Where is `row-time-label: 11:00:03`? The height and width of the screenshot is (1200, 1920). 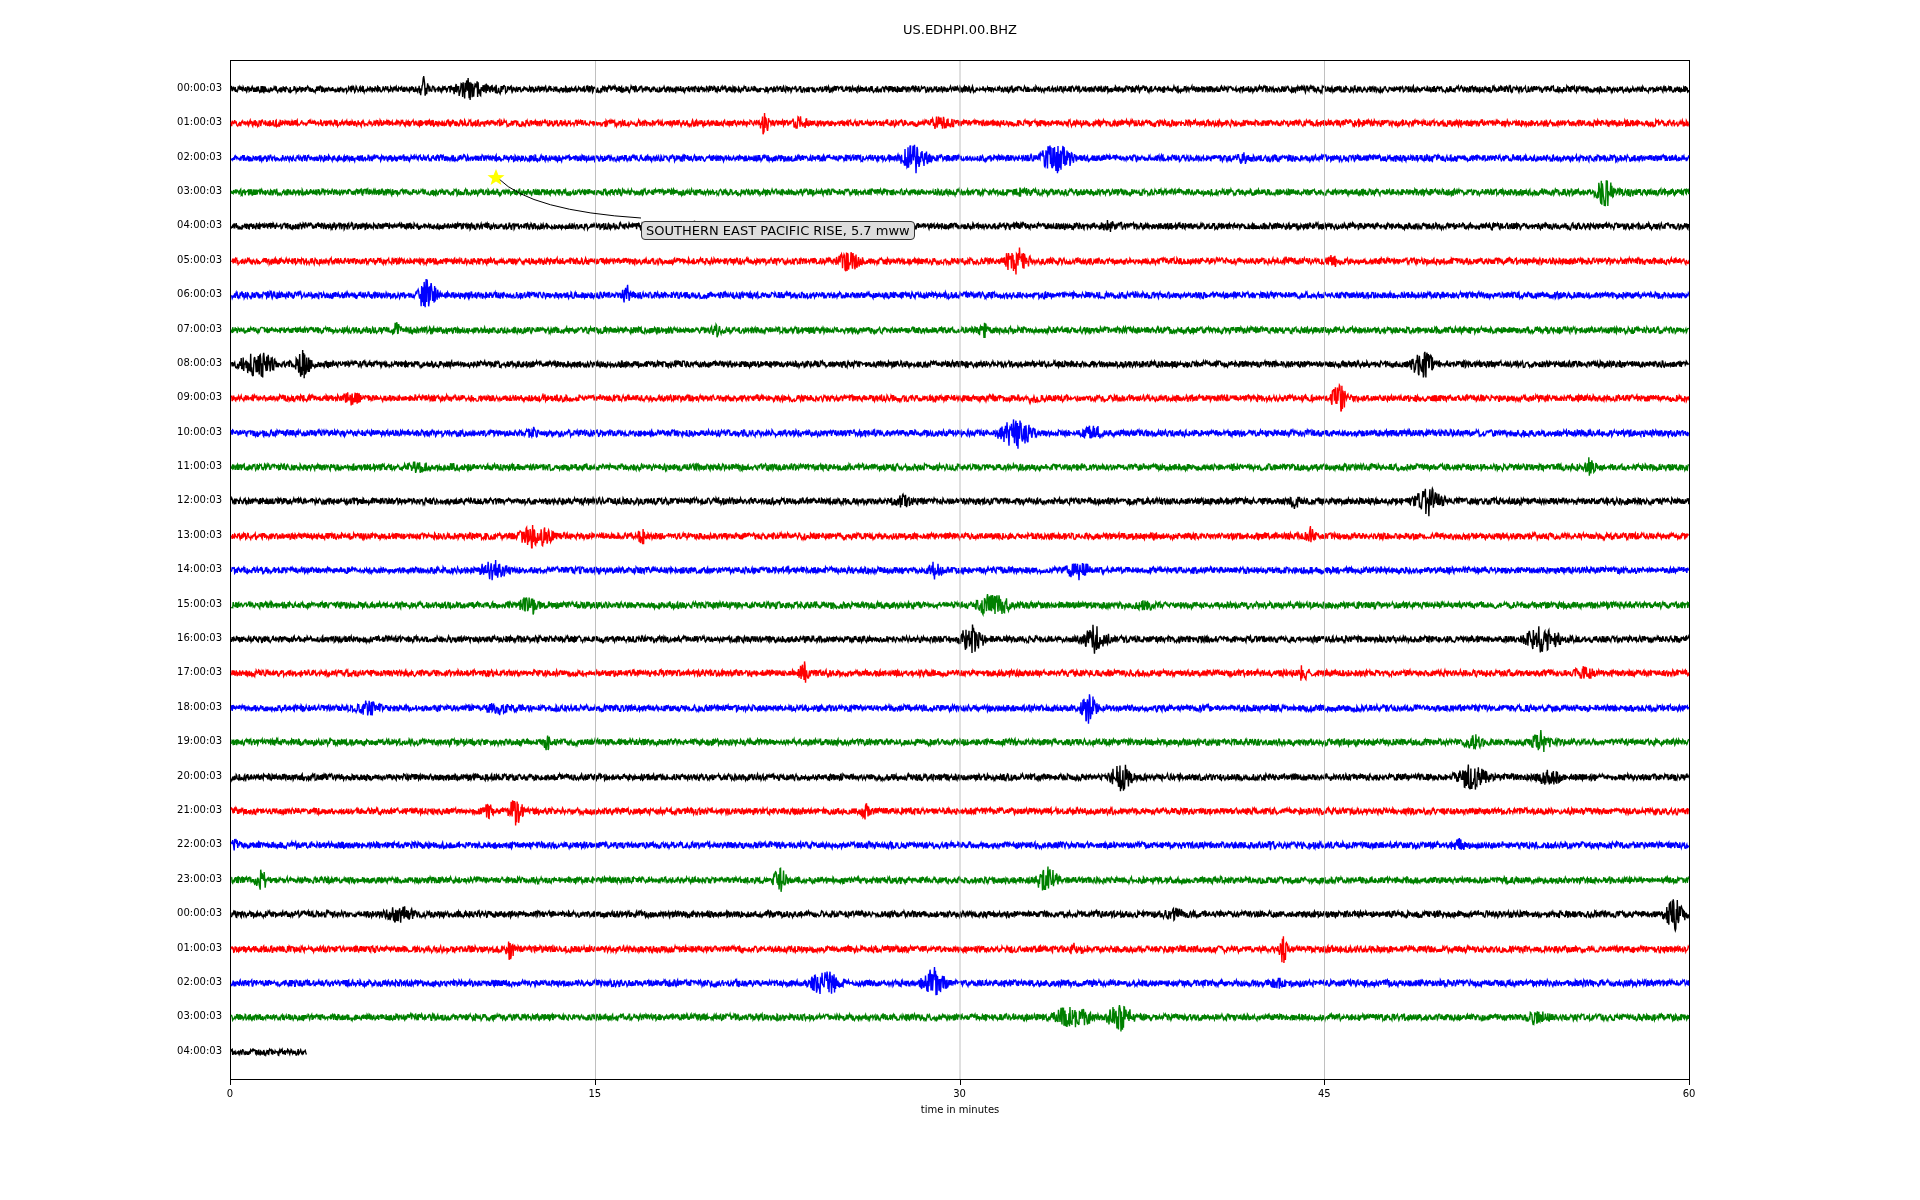
row-time-label: 11:00:03 is located at coordinates (199, 466).